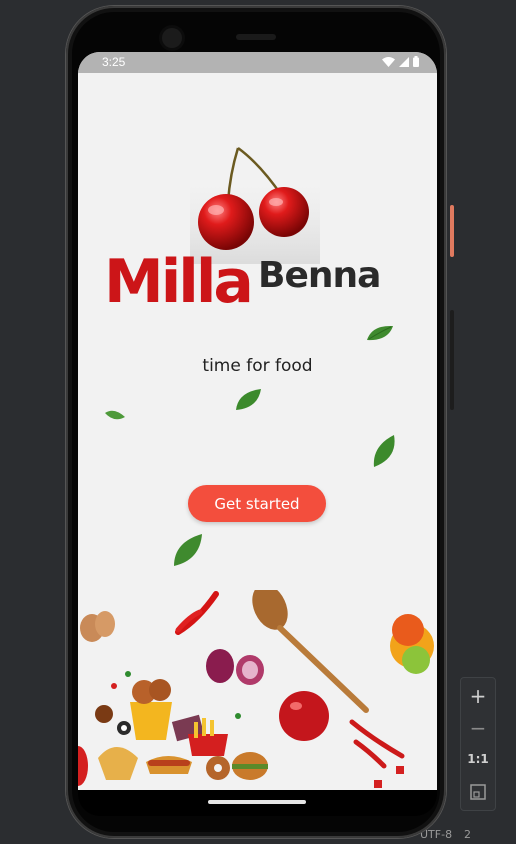  I want to click on ide-status-fragment: UTF-8, so click(436, 834).